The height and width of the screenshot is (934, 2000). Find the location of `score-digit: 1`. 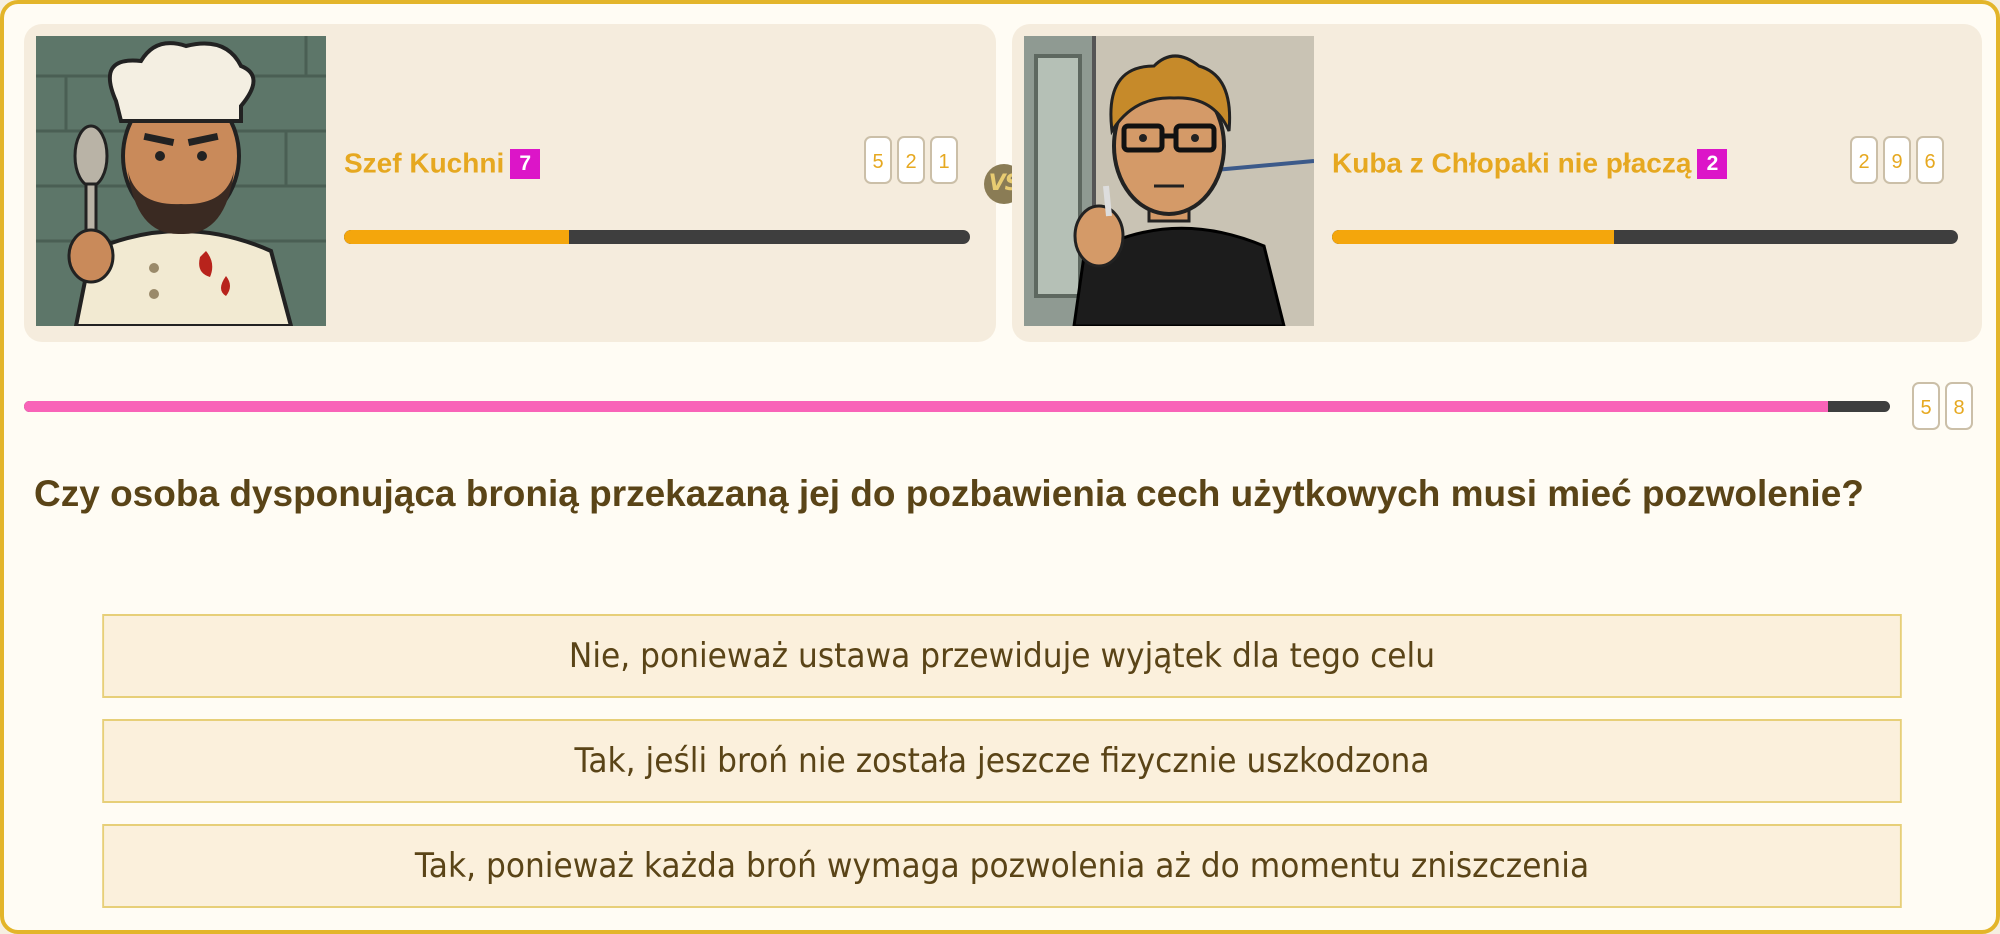

score-digit: 1 is located at coordinates (944, 160).